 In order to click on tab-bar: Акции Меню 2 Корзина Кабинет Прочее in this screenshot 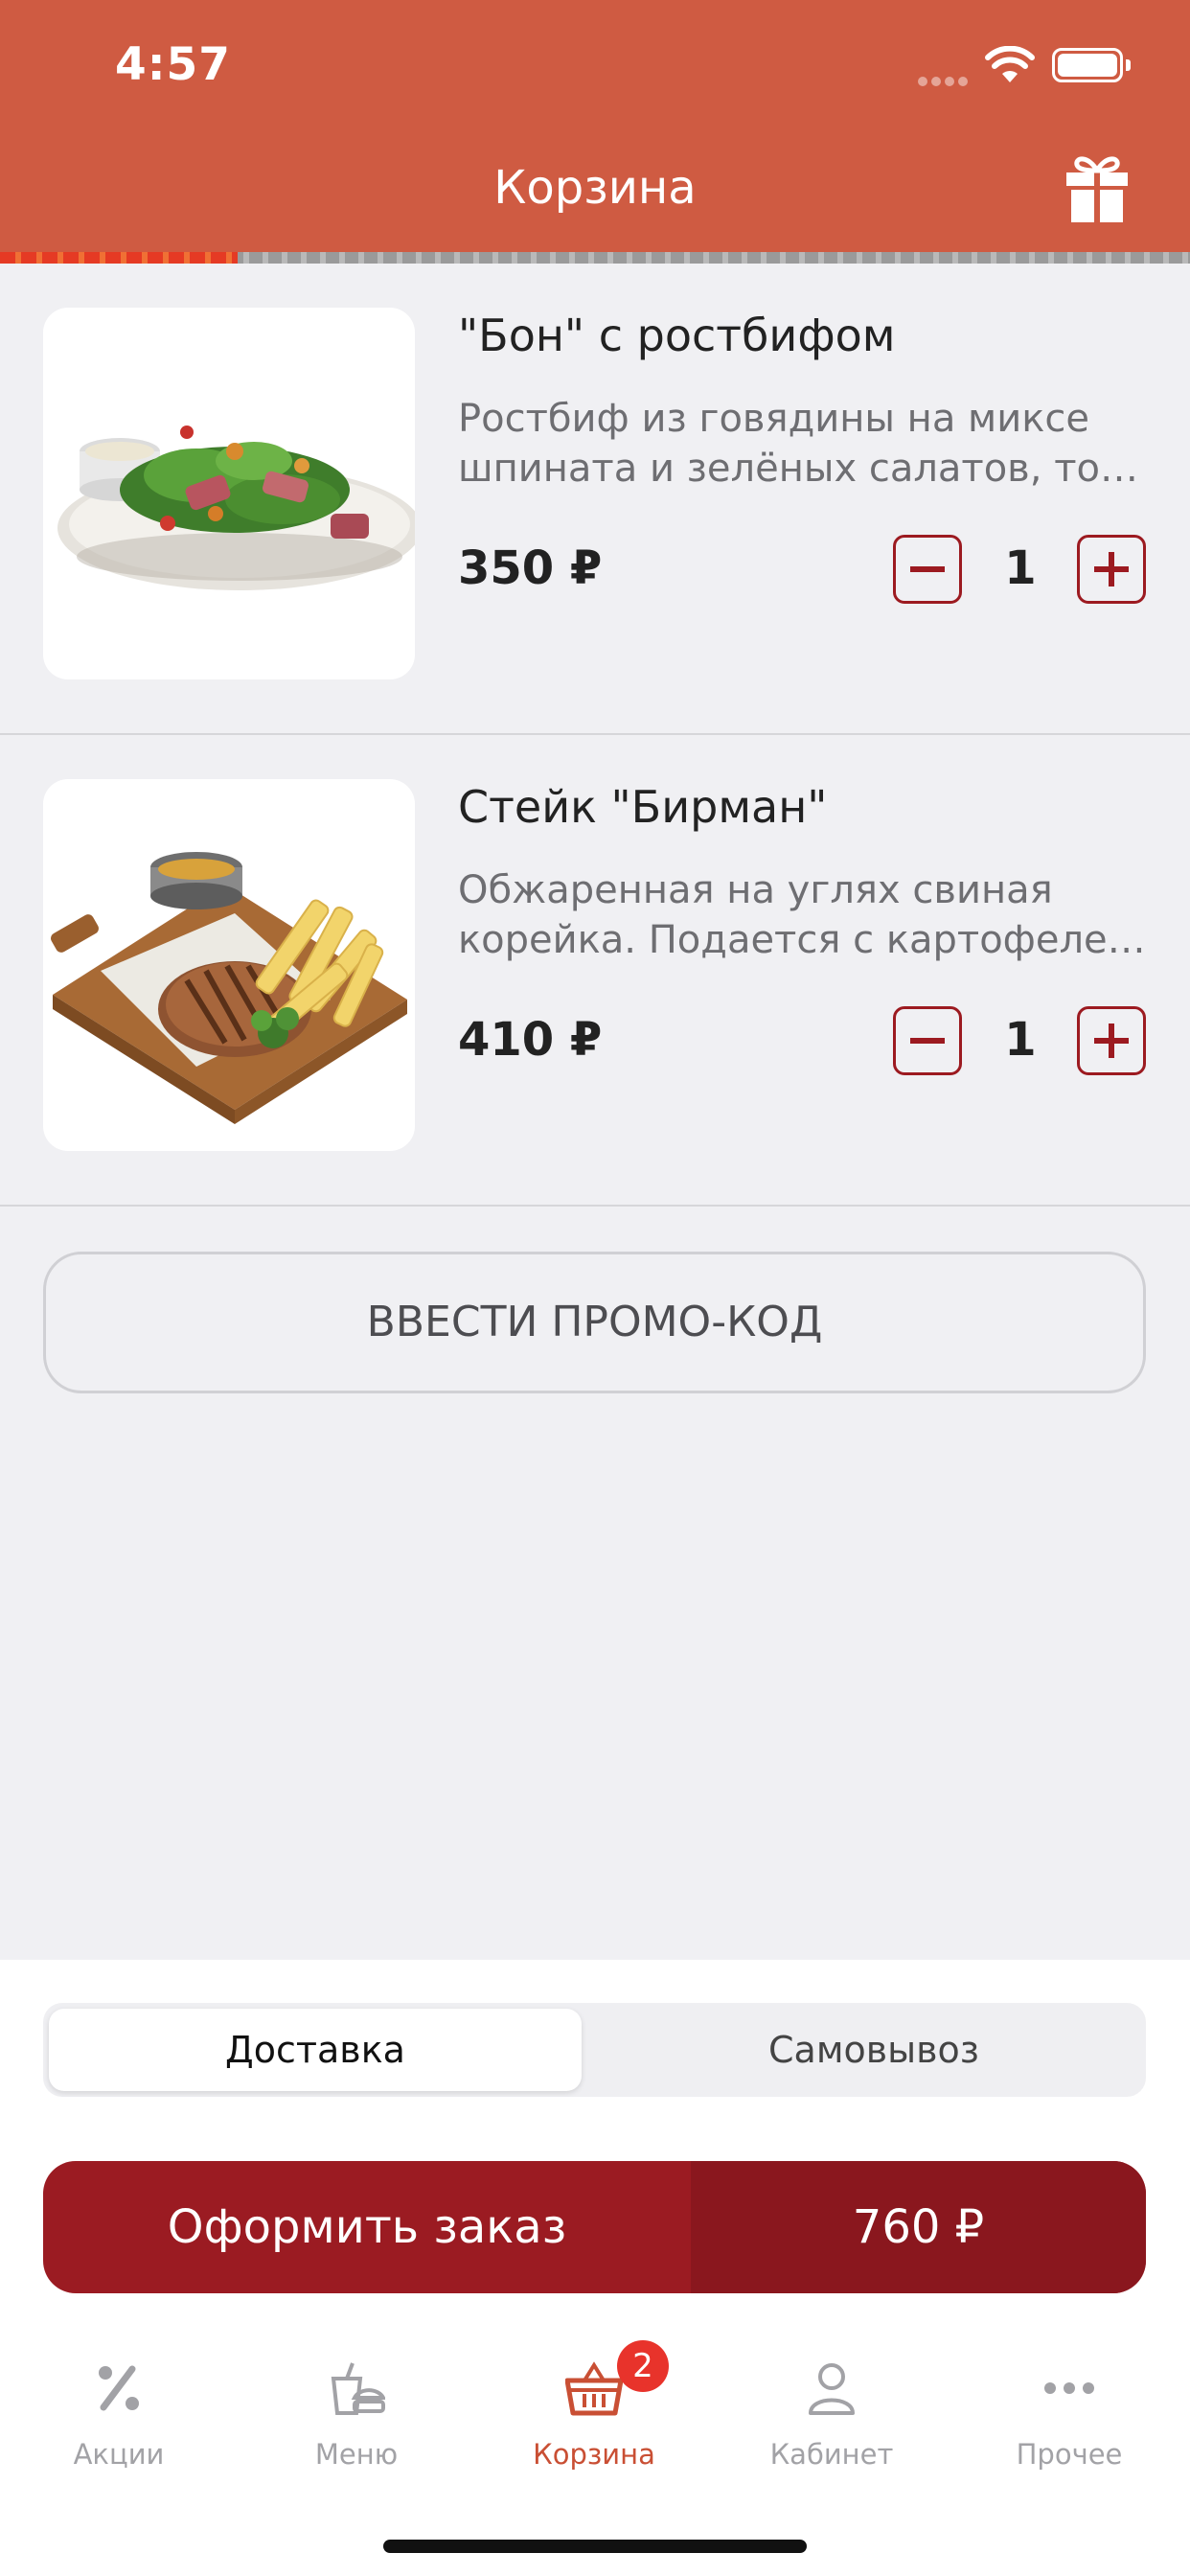, I will do `click(595, 2415)`.